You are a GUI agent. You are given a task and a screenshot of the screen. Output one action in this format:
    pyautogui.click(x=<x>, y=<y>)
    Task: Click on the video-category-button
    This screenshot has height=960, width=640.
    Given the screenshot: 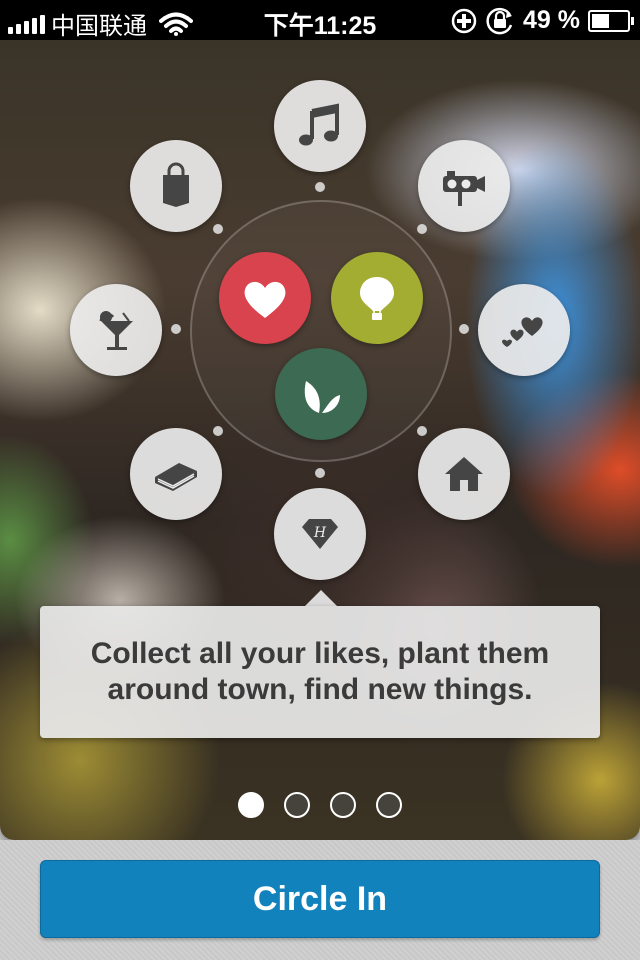 What is the action you would take?
    pyautogui.click(x=464, y=186)
    